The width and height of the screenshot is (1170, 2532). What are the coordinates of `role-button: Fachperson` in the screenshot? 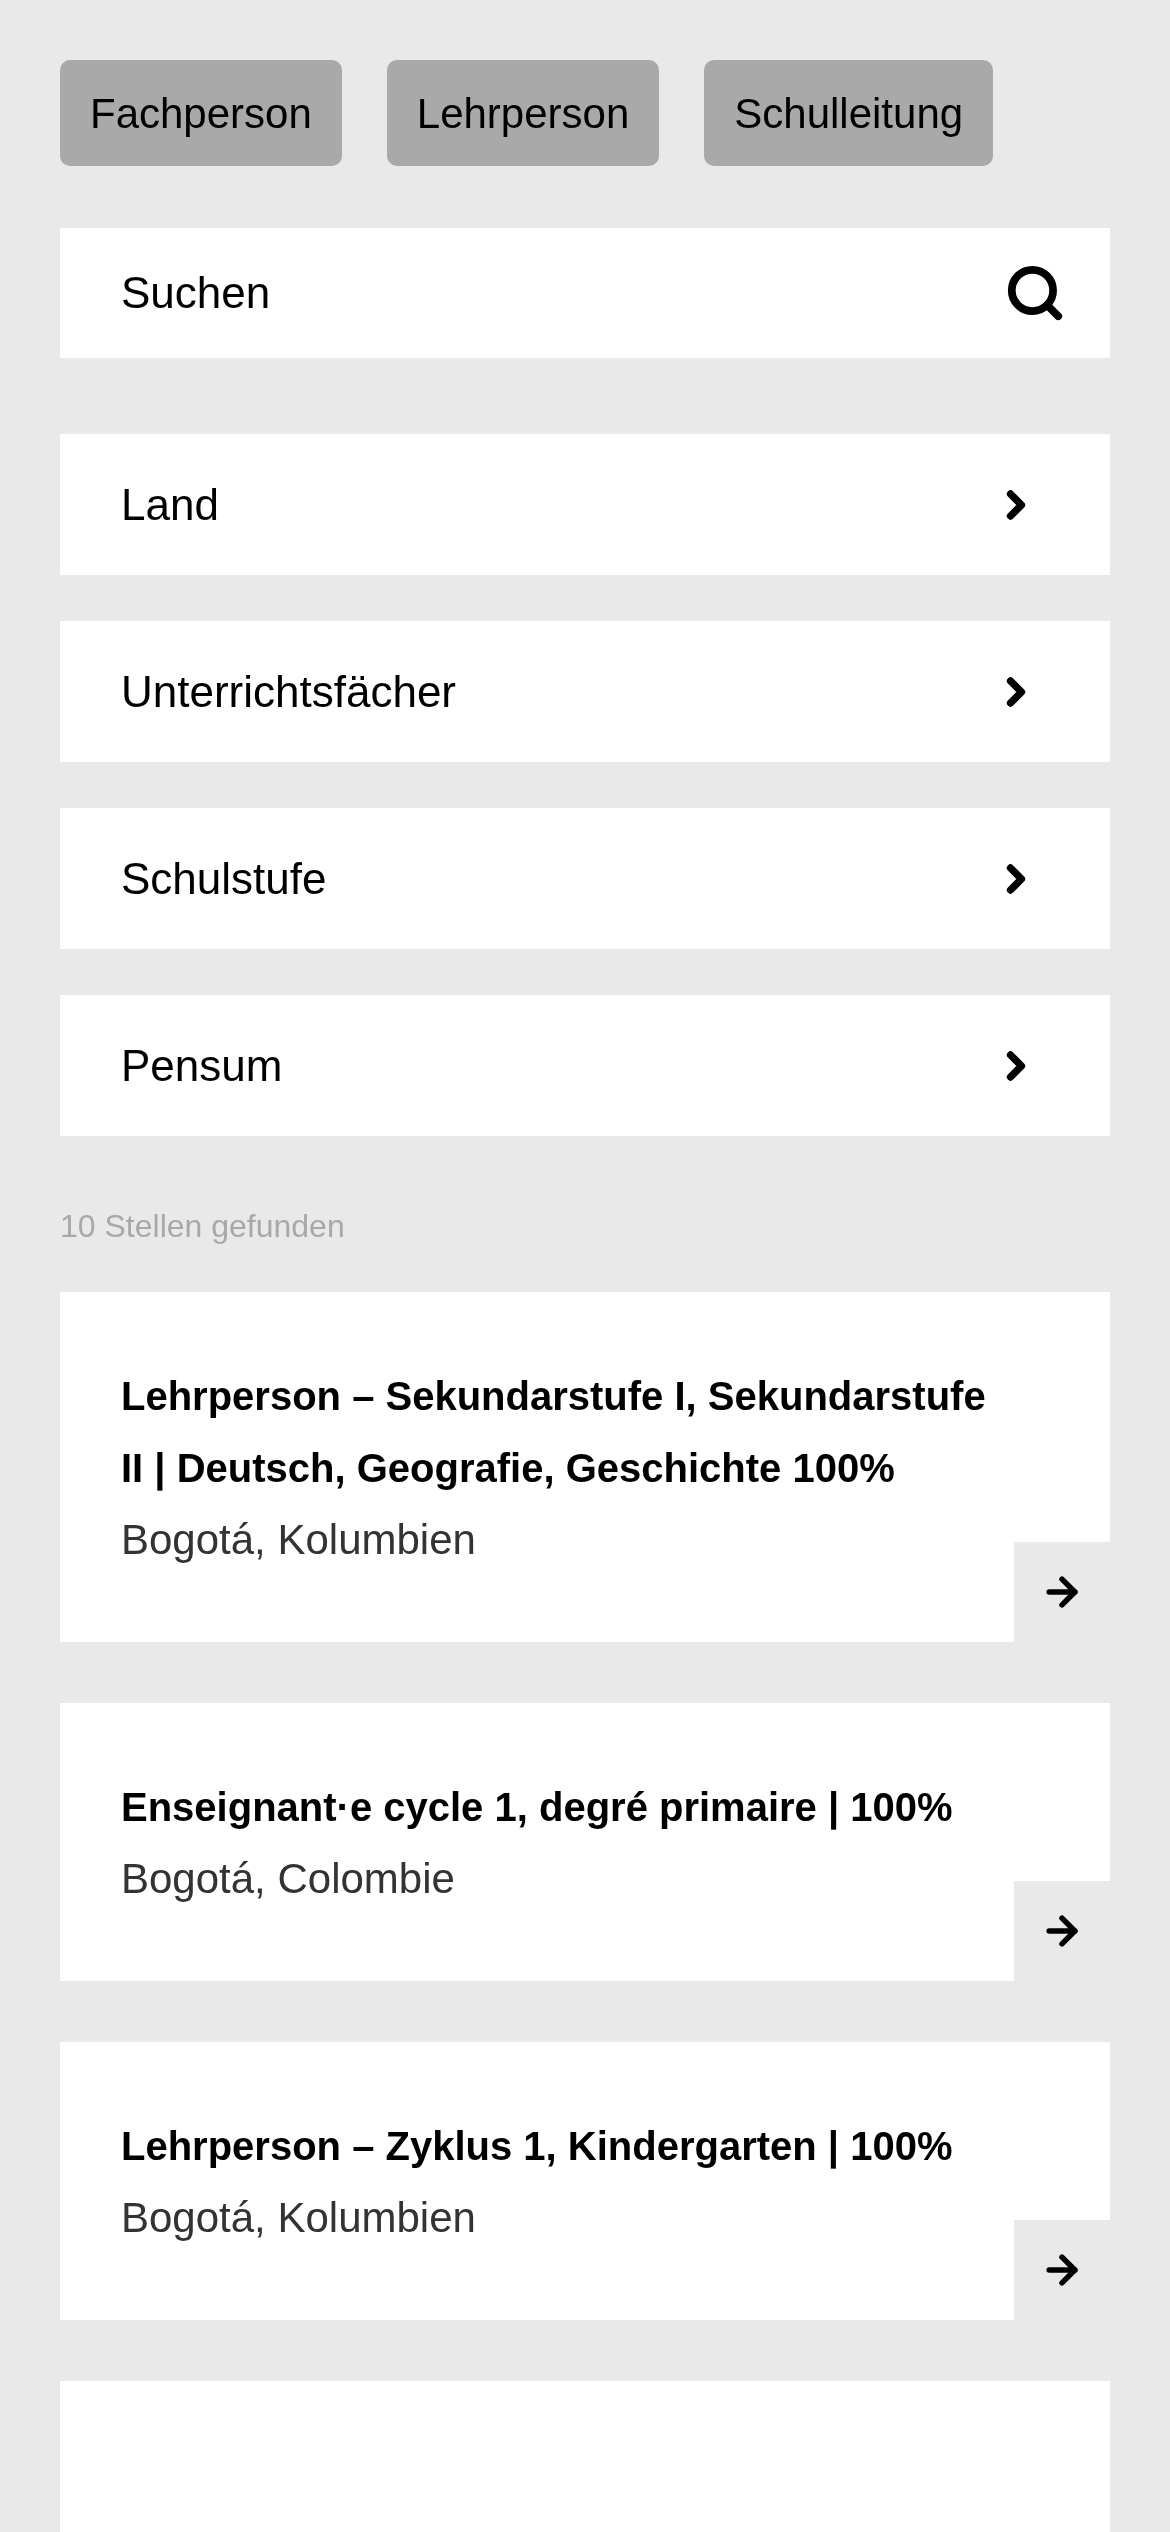 It's located at (201, 113).